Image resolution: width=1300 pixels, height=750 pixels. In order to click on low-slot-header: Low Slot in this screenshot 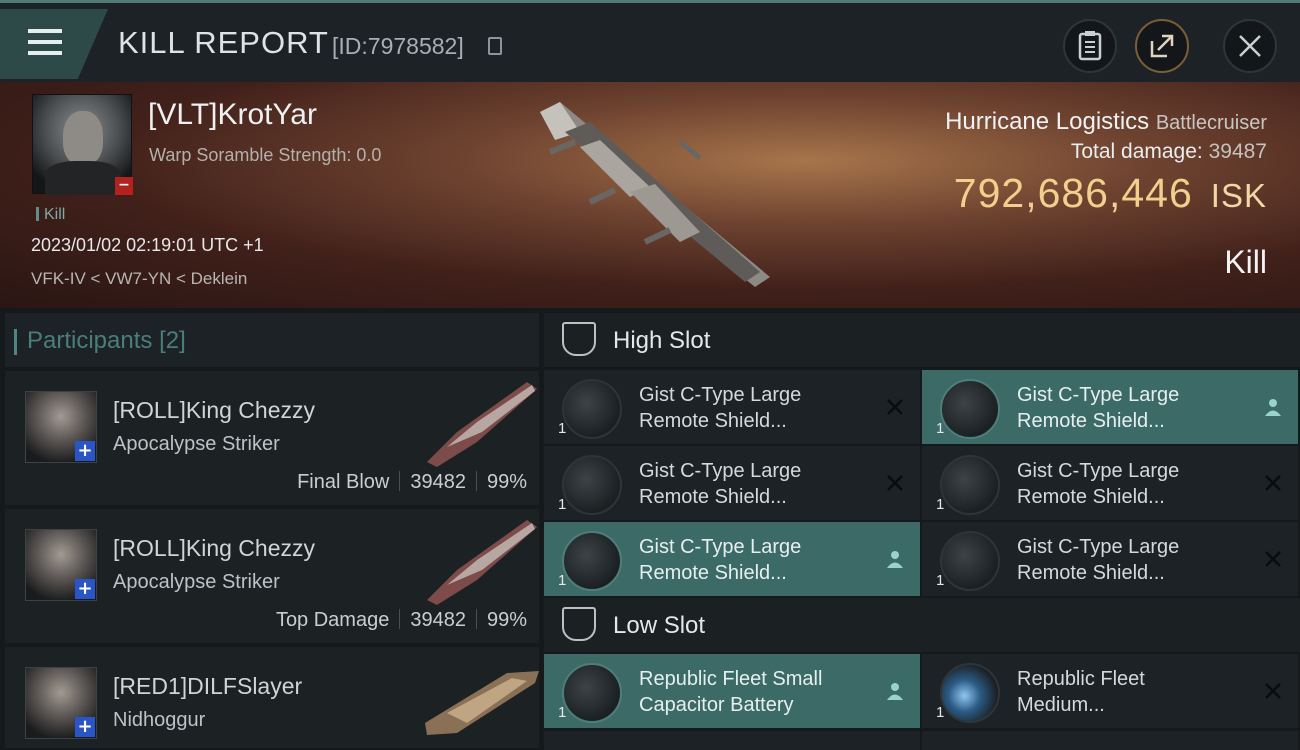, I will do `click(922, 625)`.